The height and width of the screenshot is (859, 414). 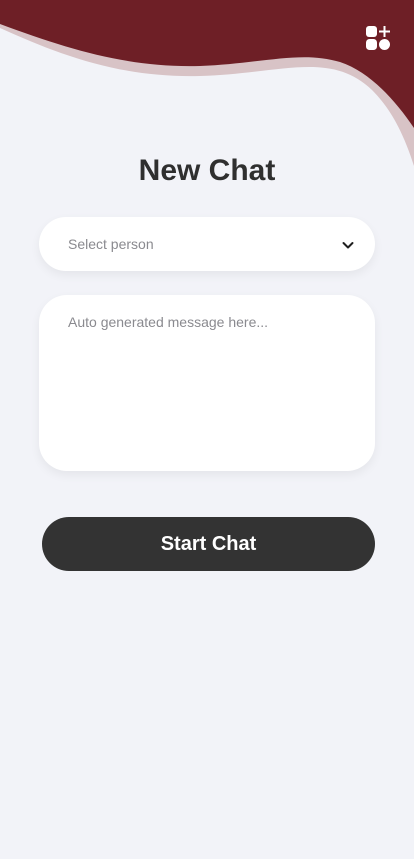 I want to click on apps-plus-icon, so click(x=378, y=38).